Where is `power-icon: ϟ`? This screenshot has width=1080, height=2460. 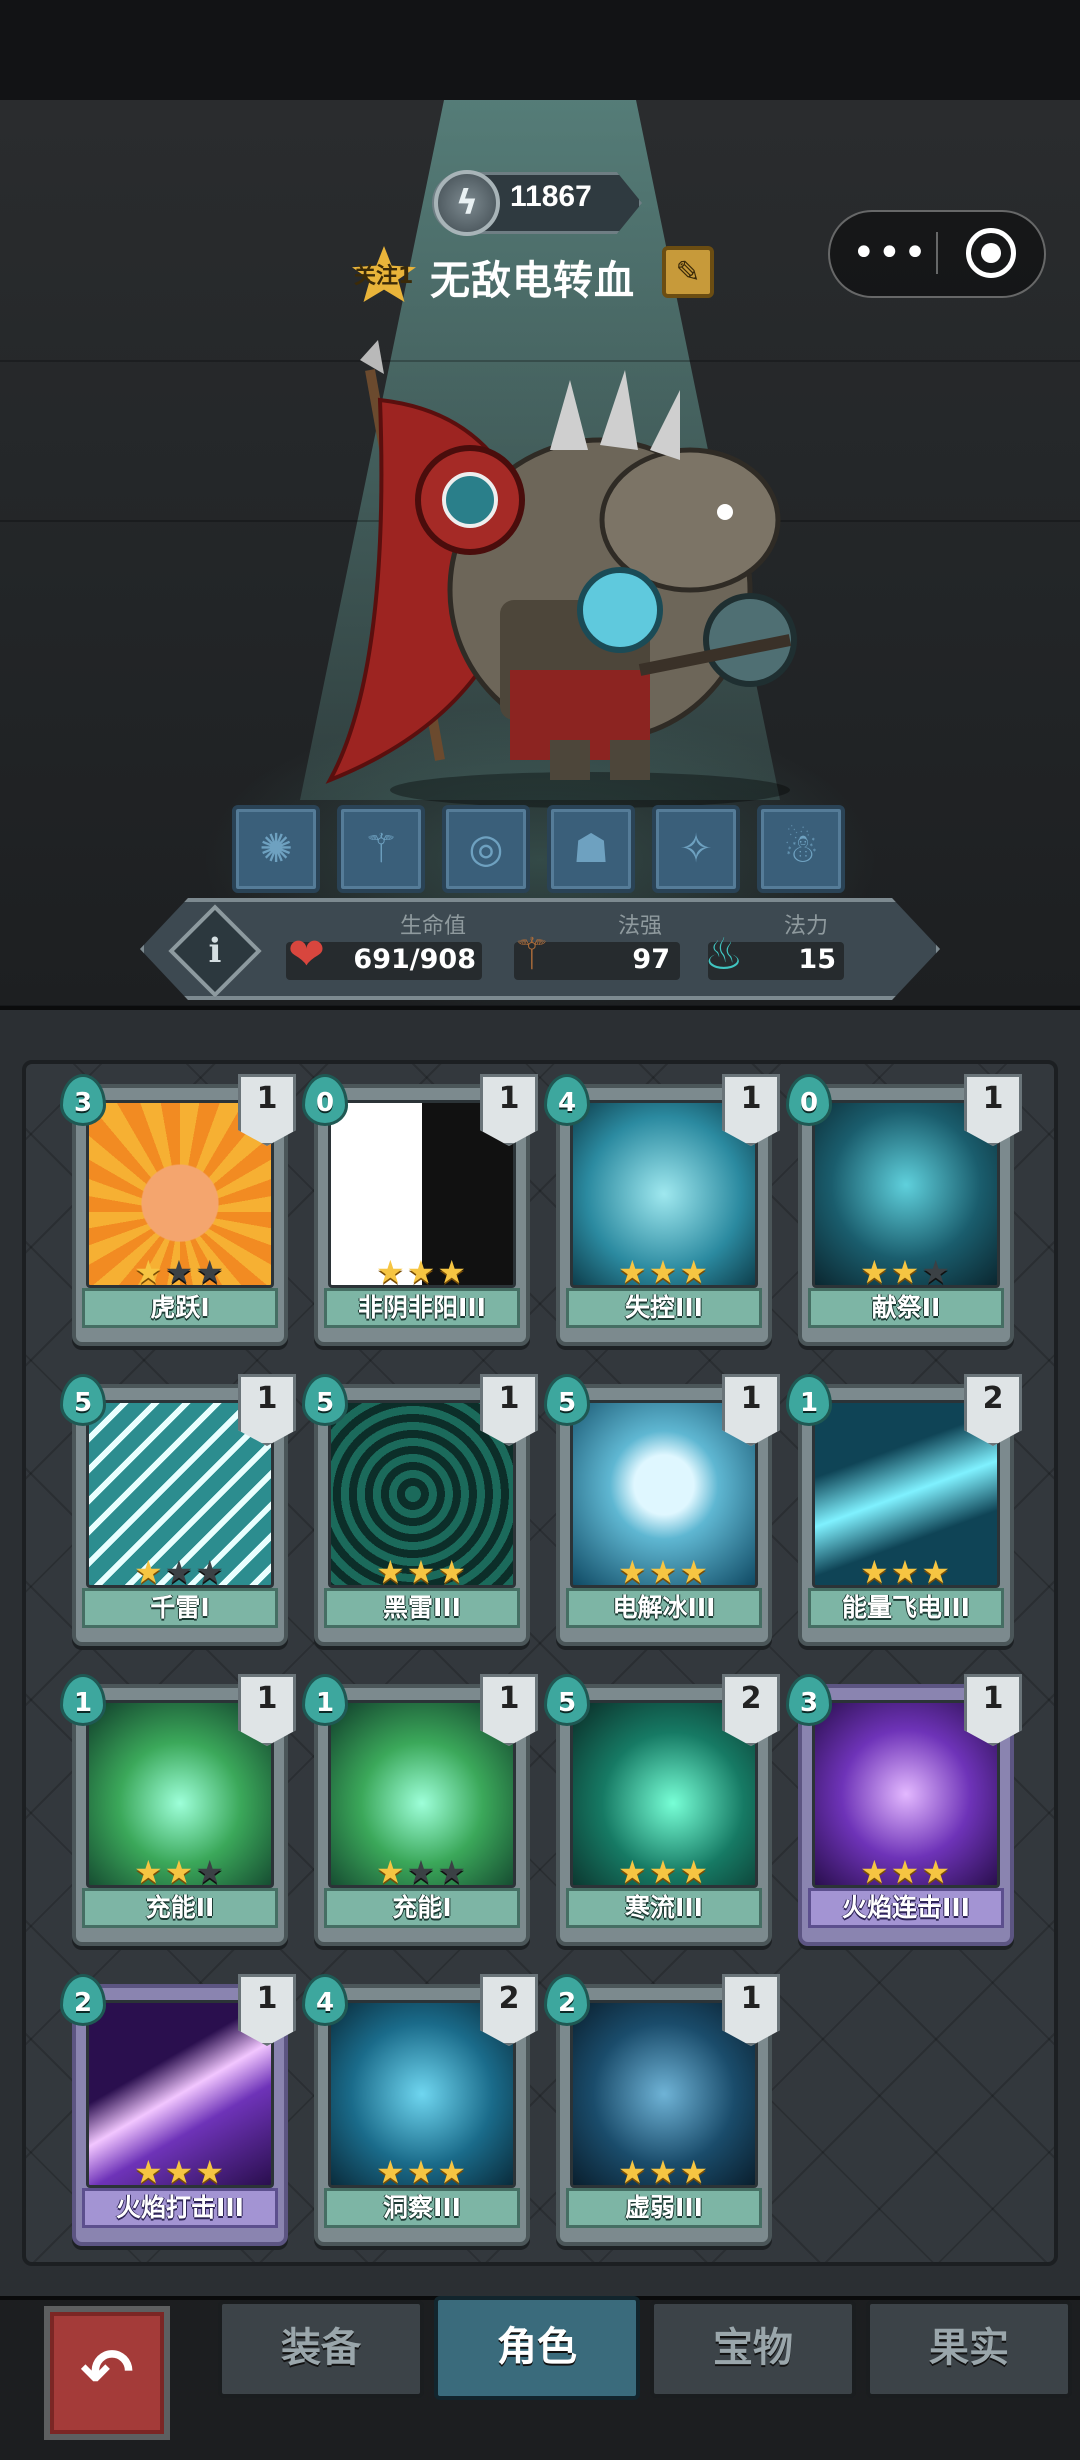 power-icon: ϟ is located at coordinates (467, 203).